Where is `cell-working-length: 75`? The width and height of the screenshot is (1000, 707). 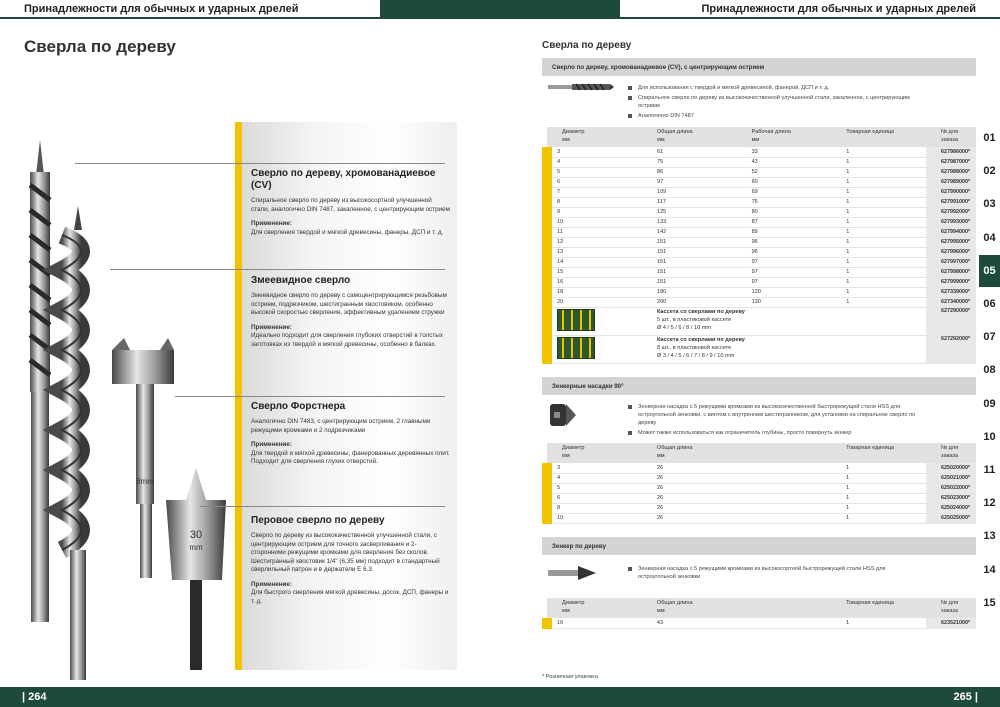 cell-working-length: 75 is located at coordinates (784, 202).